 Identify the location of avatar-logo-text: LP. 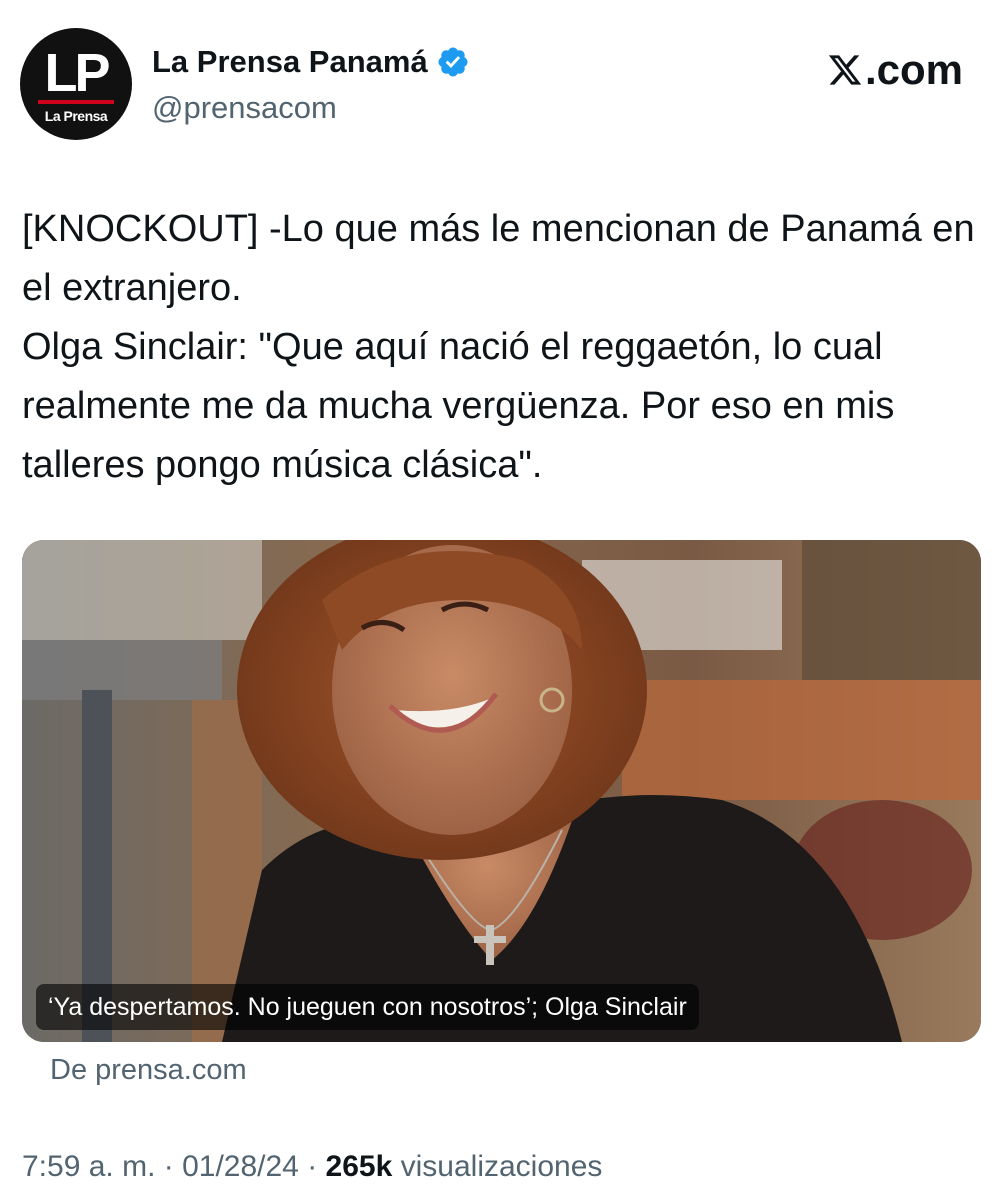
(77, 73).